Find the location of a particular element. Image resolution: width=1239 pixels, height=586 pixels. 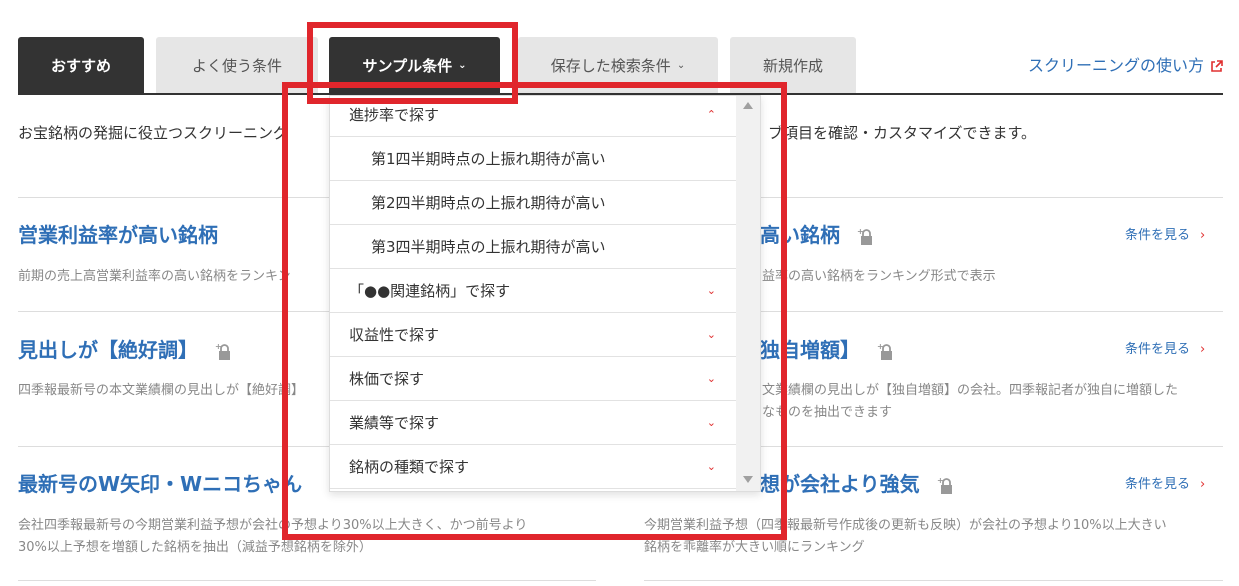

card-title-zekkocho: 見出しが【絶好調】 + is located at coordinates (124, 348).